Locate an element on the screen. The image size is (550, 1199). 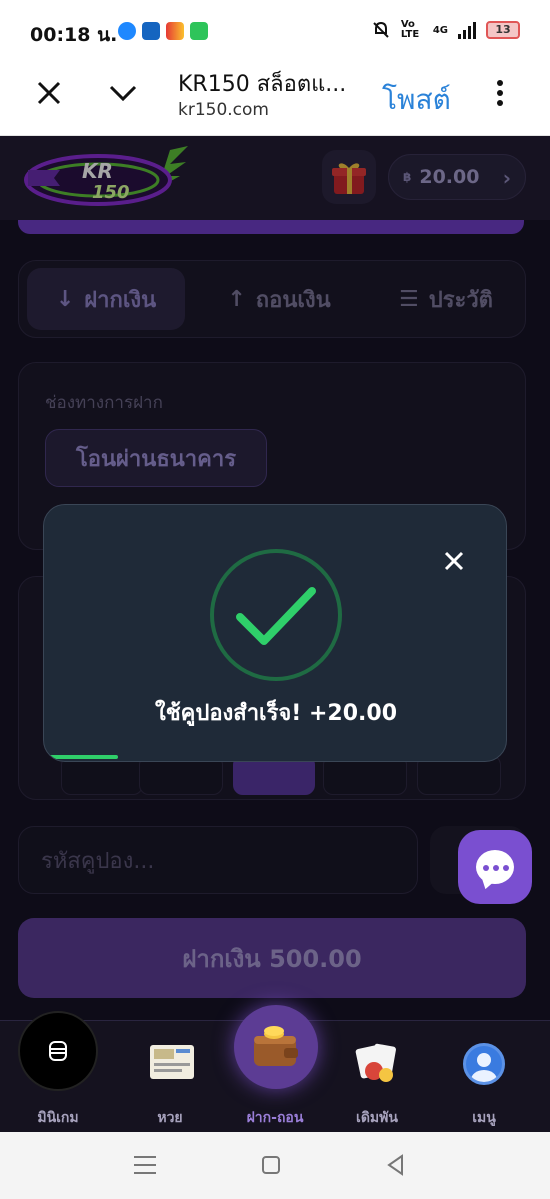
bottom-navigation: มินิเกม หวย ฝาก-ถอน เดิมพัน เมนู is located at coordinates (275, 1068).